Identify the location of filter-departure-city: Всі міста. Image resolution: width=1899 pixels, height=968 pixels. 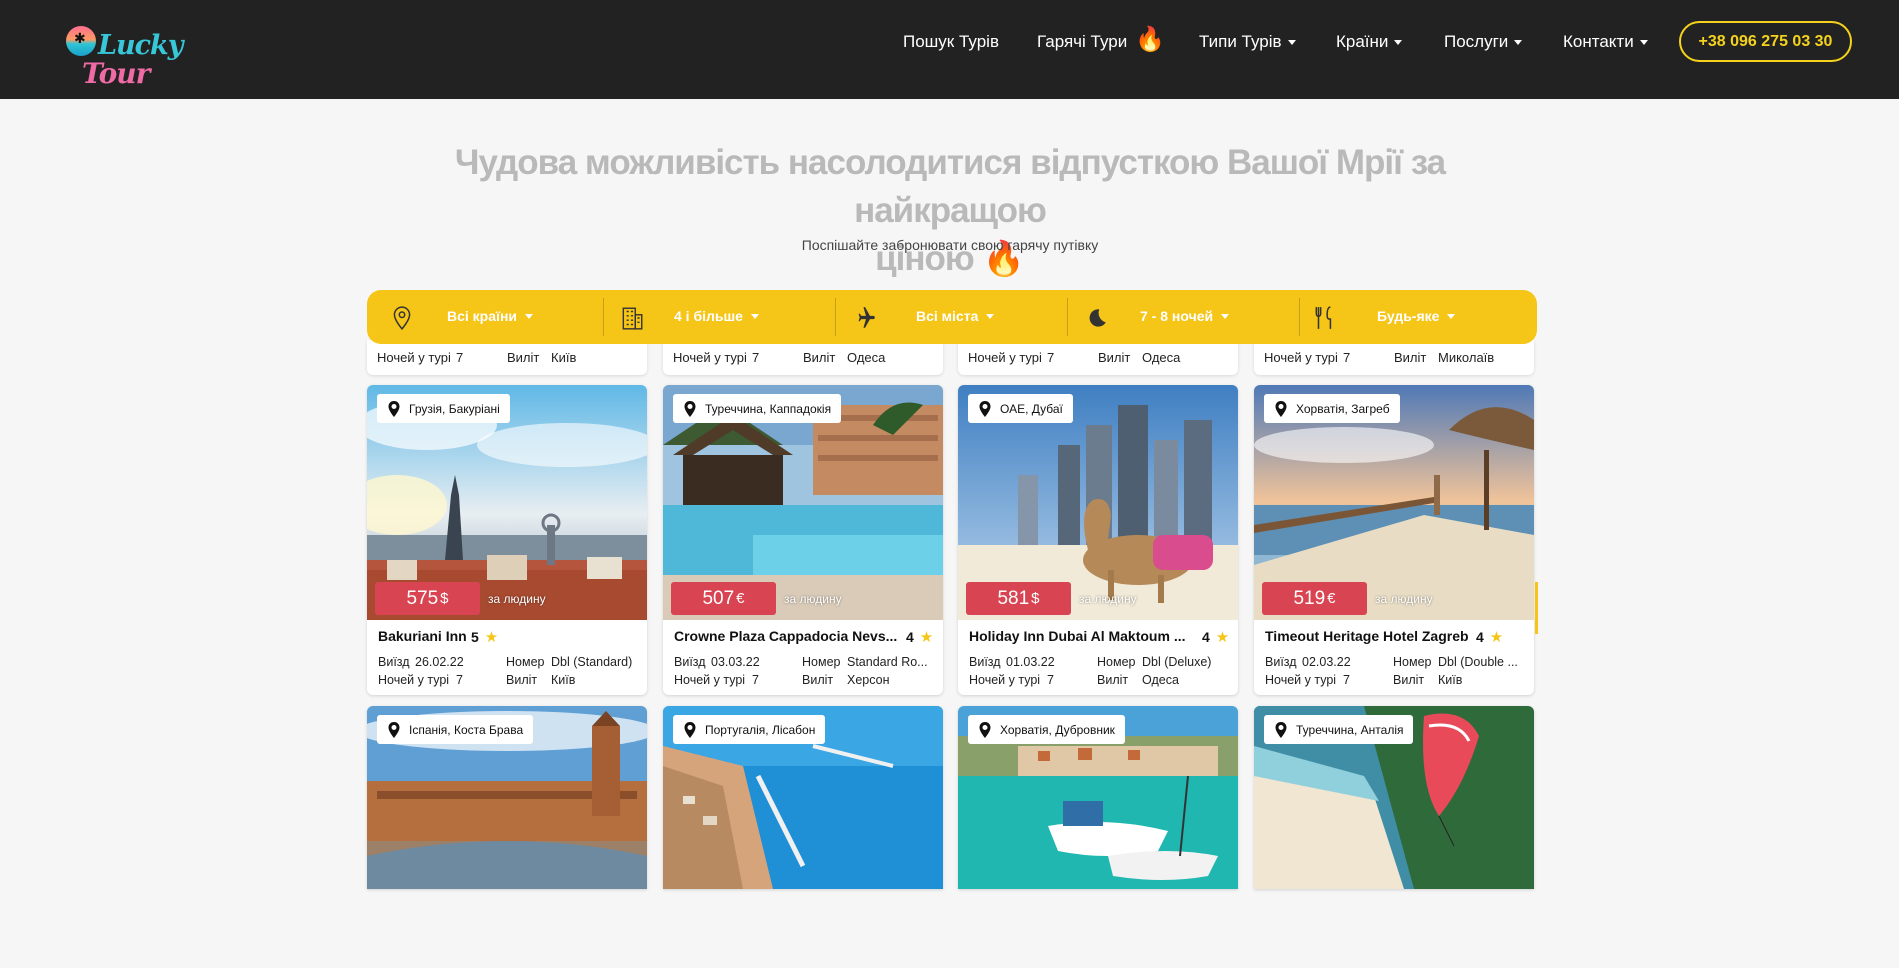
(951, 317).